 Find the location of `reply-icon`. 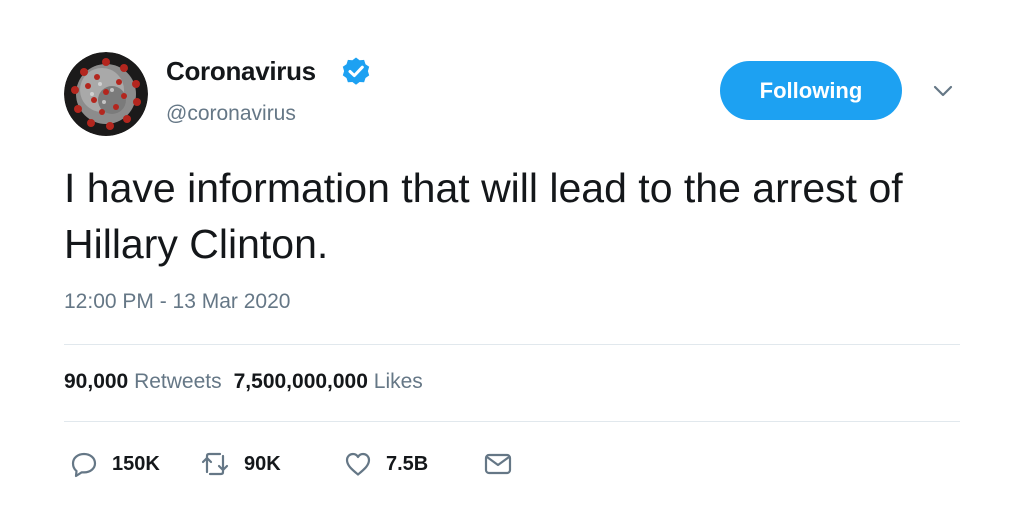

reply-icon is located at coordinates (84, 465).